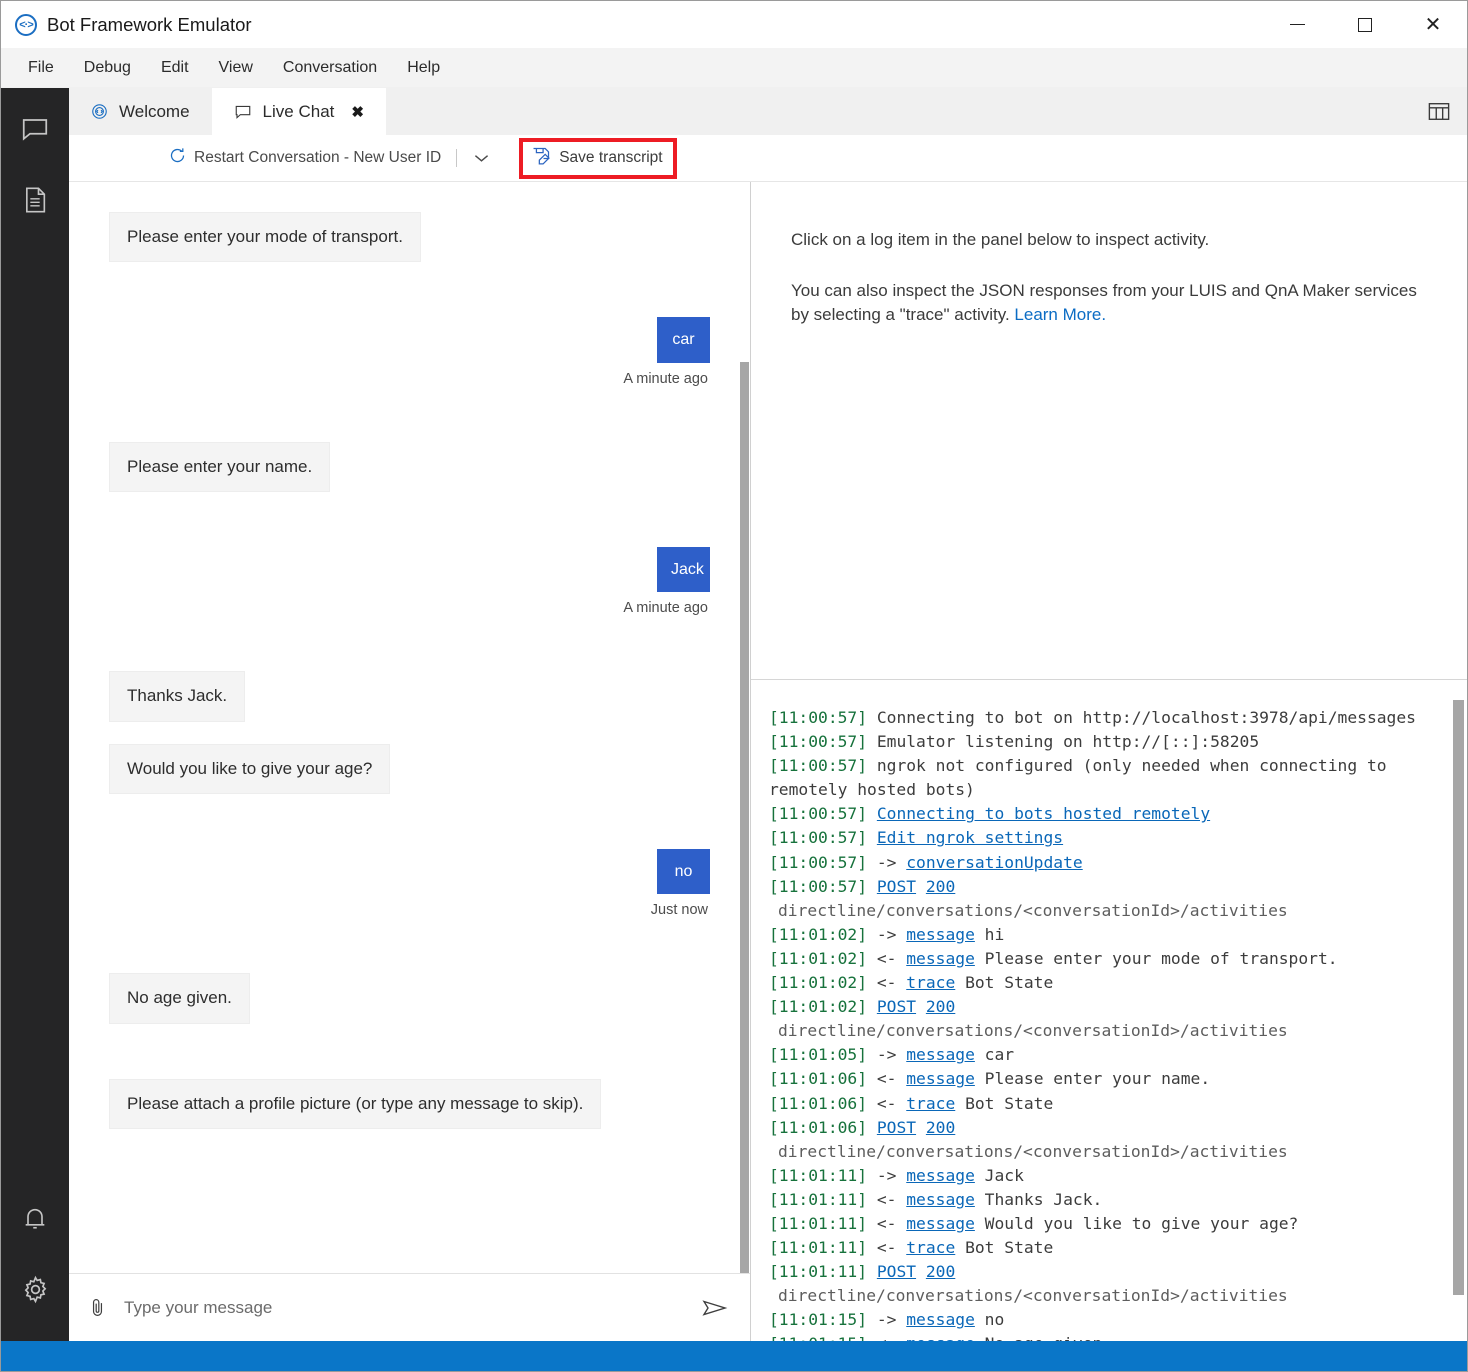 Image resolution: width=1468 pixels, height=1372 pixels. I want to click on log-line: [11:01:15] <- message No age given., so click(1106, 1336).